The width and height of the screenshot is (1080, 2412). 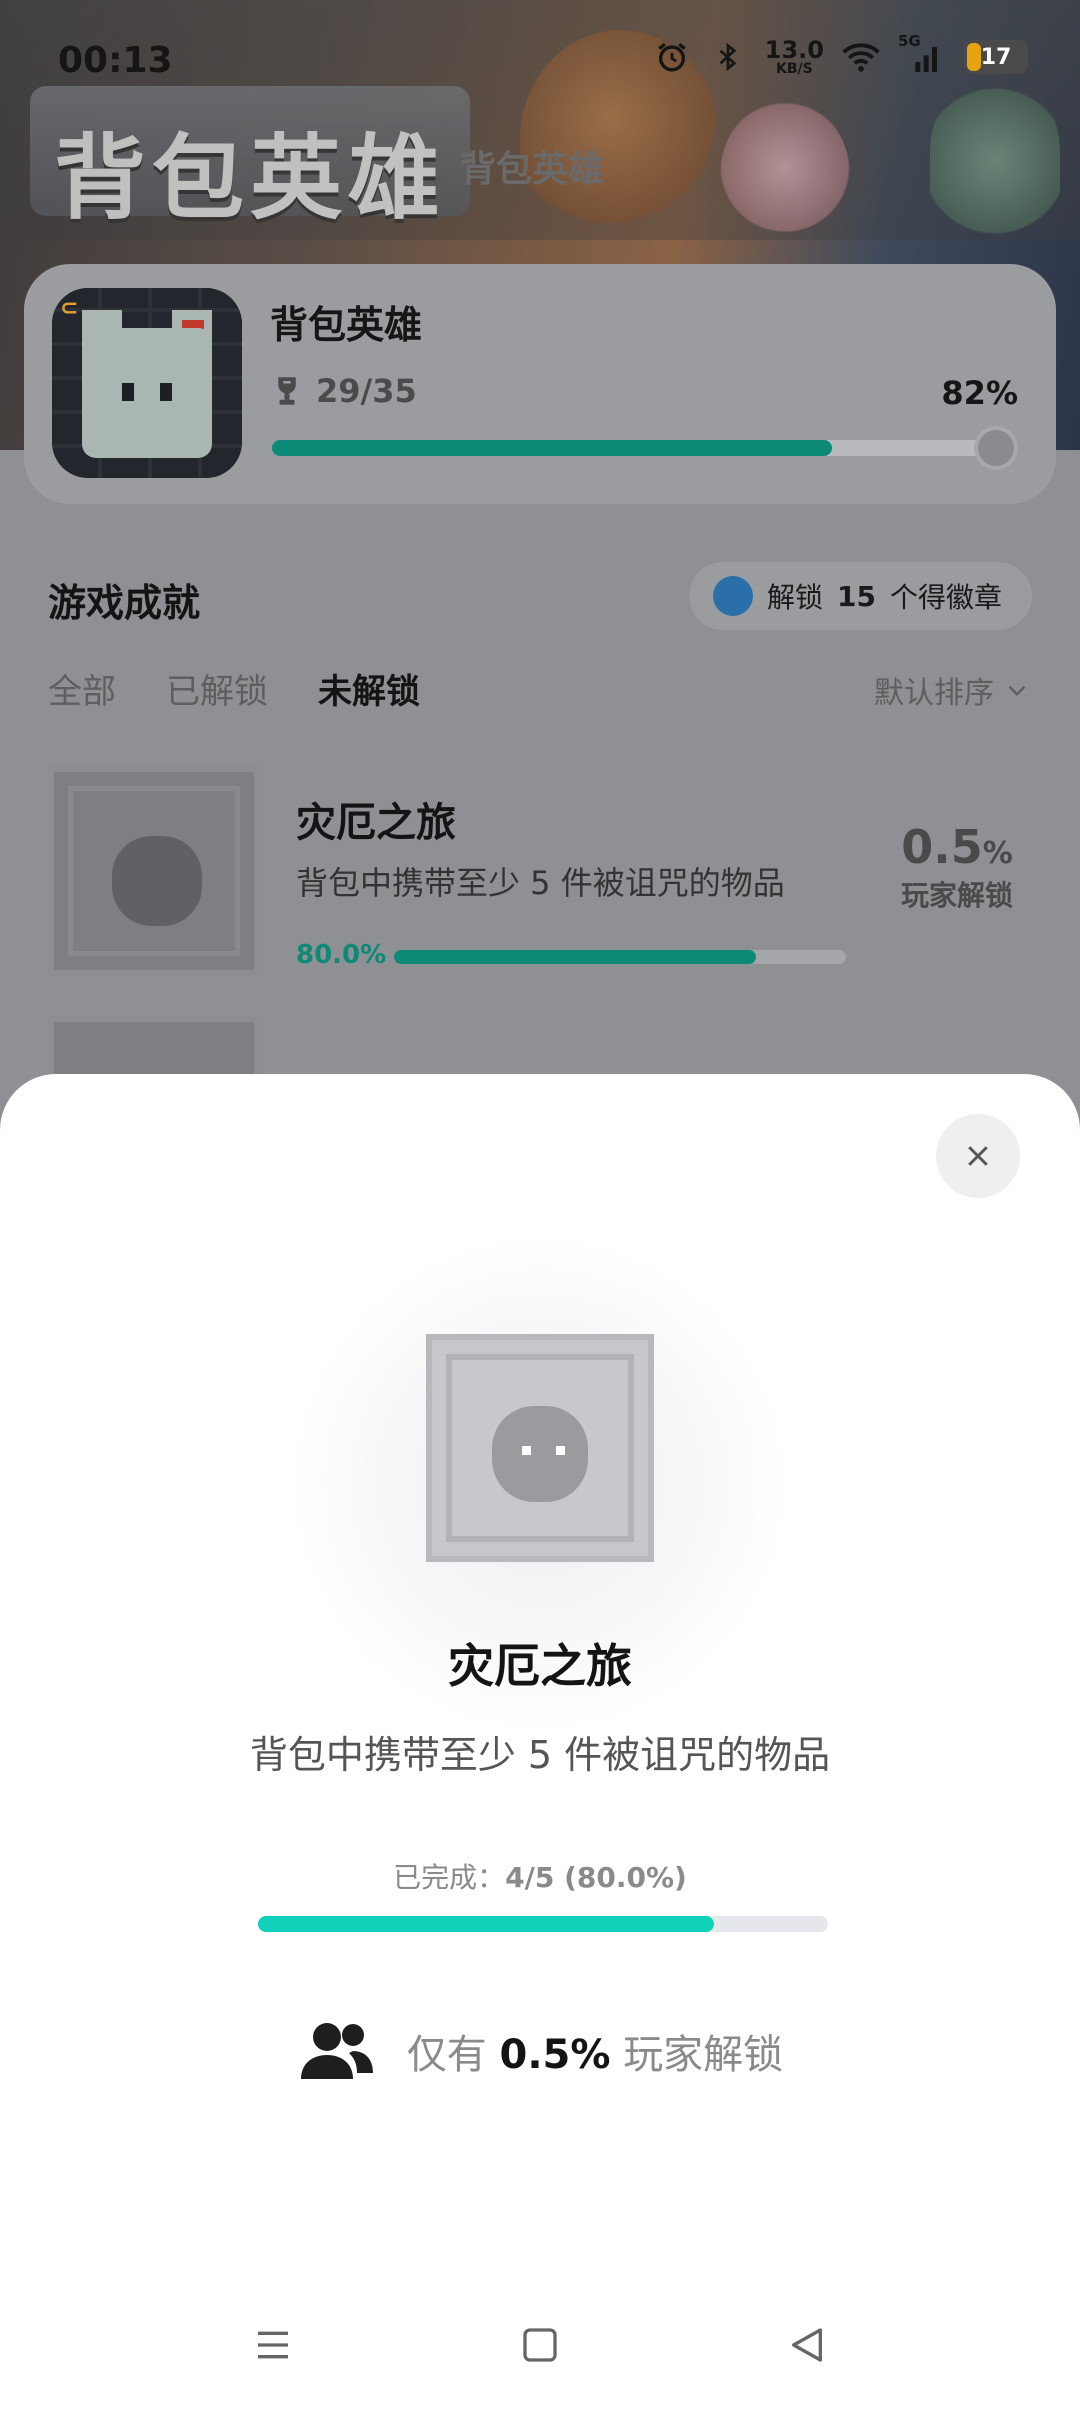 What do you see at coordinates (124, 603) in the screenshot?
I see `achievements-title: 游戏成就` at bounding box center [124, 603].